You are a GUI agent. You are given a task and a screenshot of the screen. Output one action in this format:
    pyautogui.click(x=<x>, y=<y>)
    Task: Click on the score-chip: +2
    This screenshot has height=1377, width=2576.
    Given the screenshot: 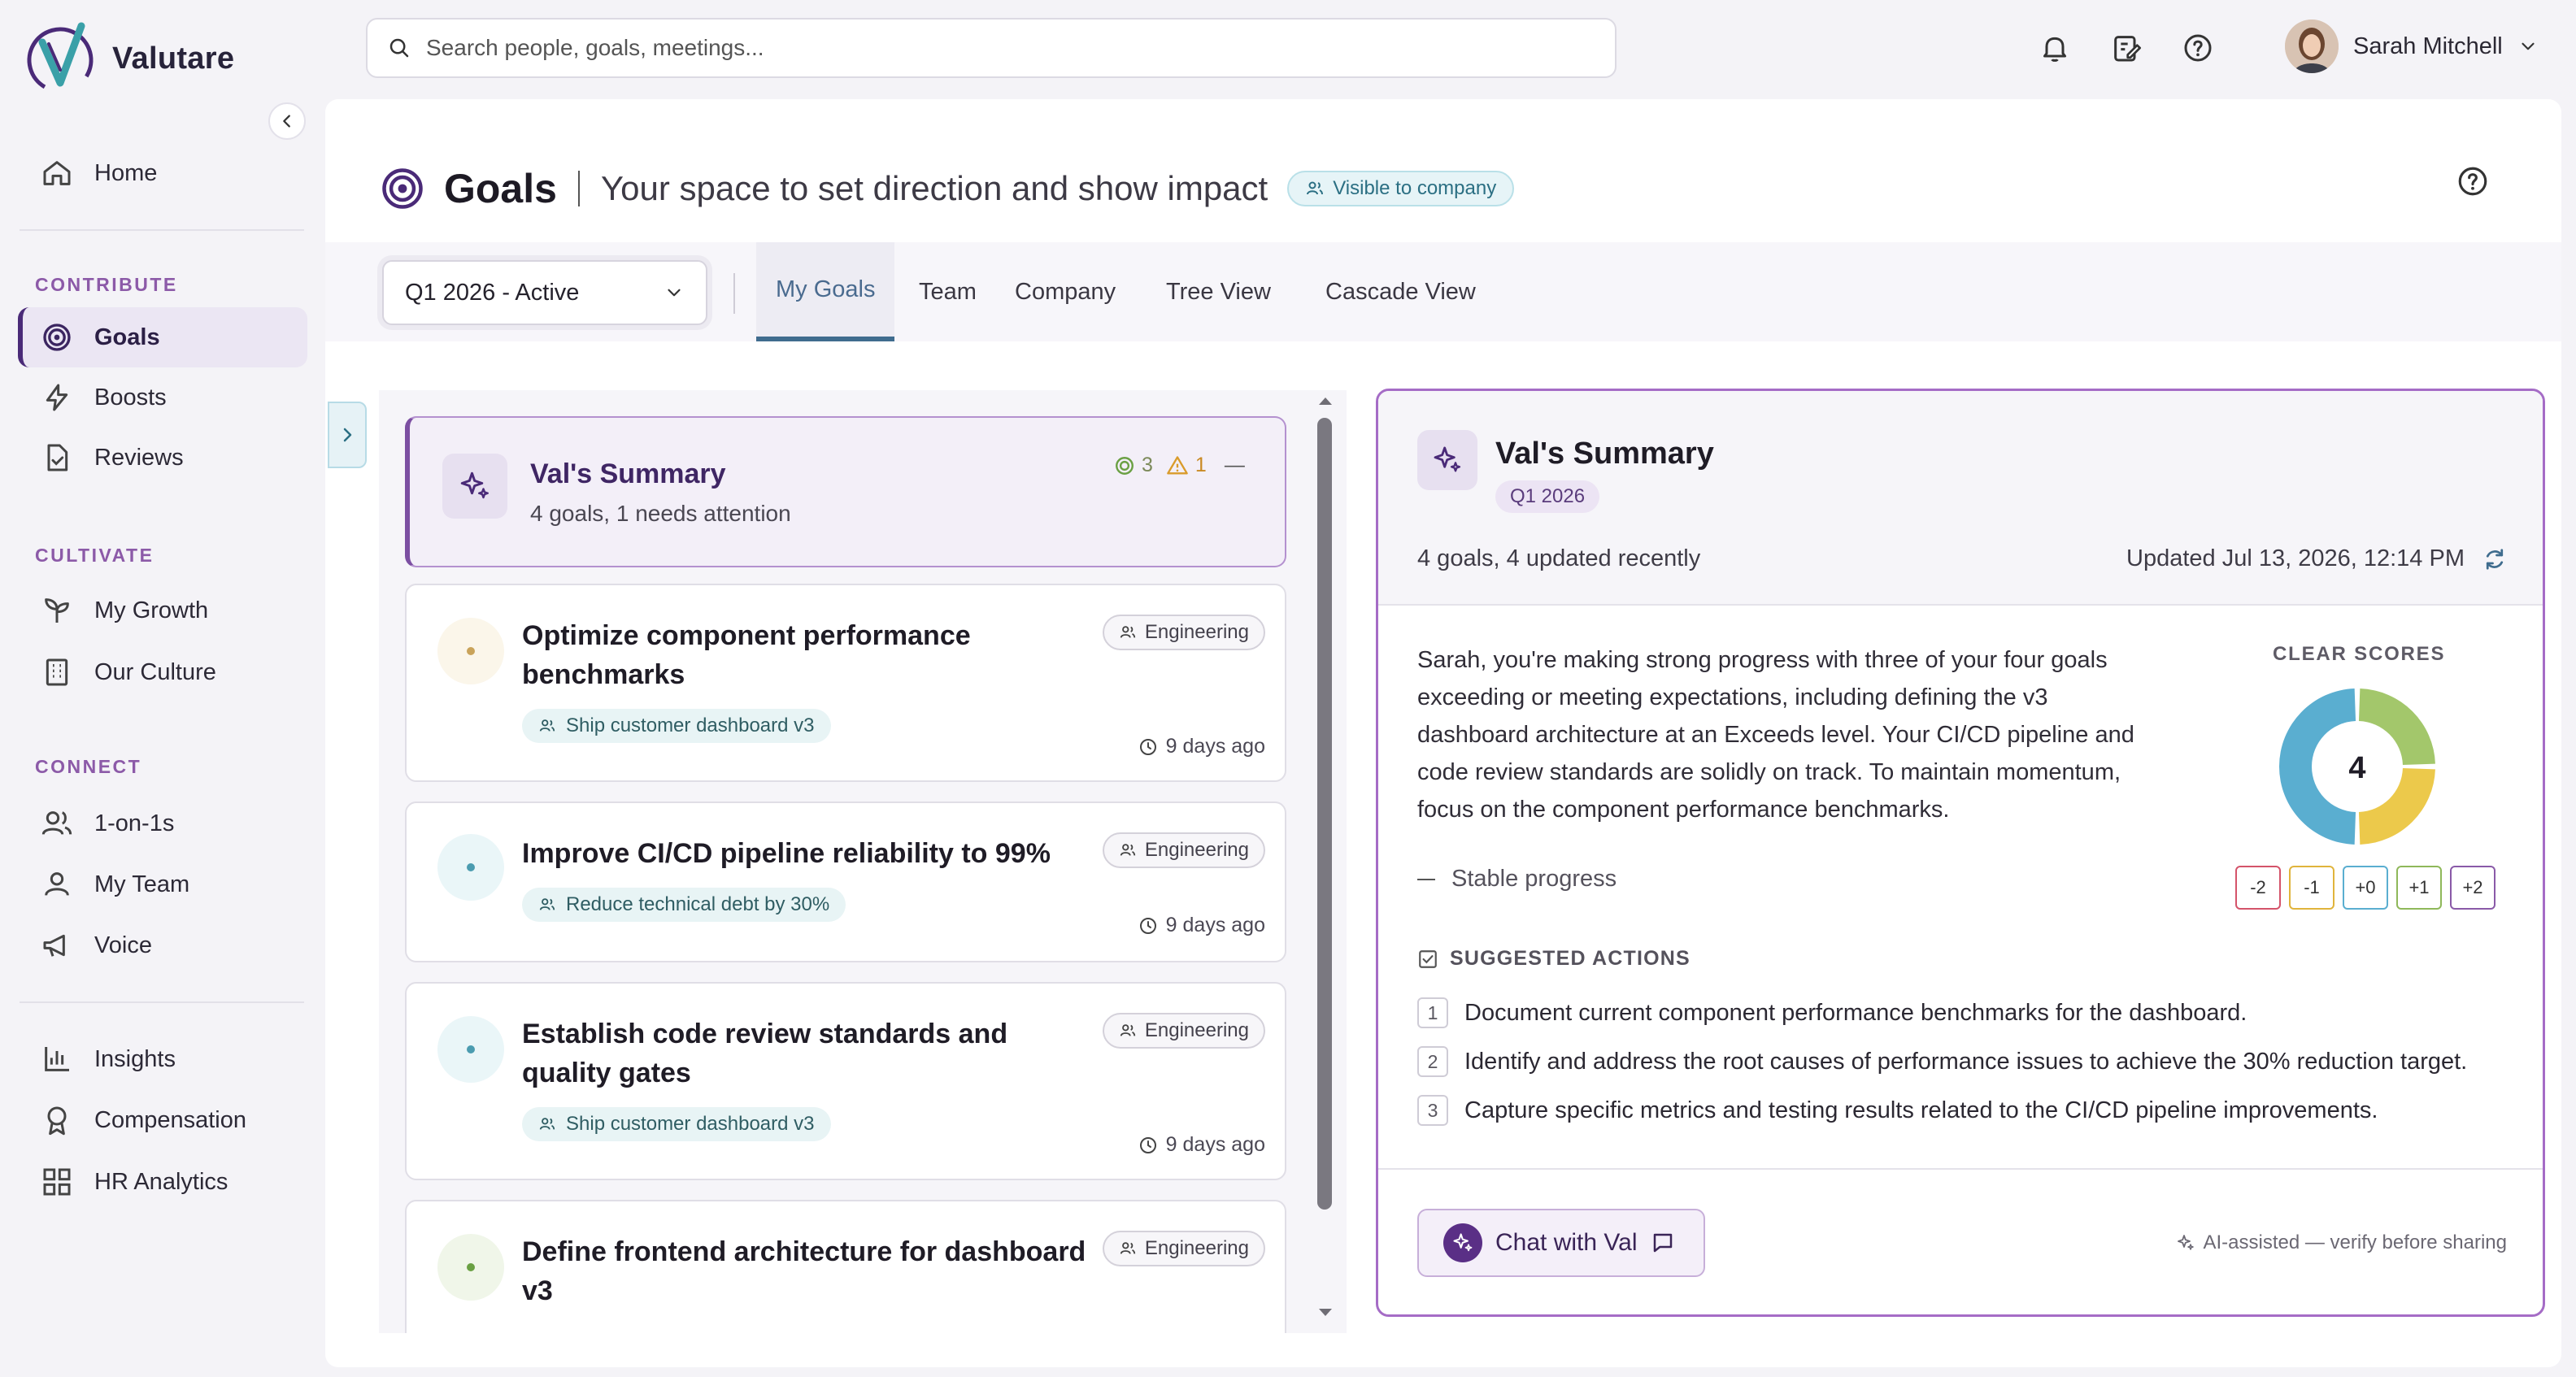 What is the action you would take?
    pyautogui.click(x=2473, y=888)
    